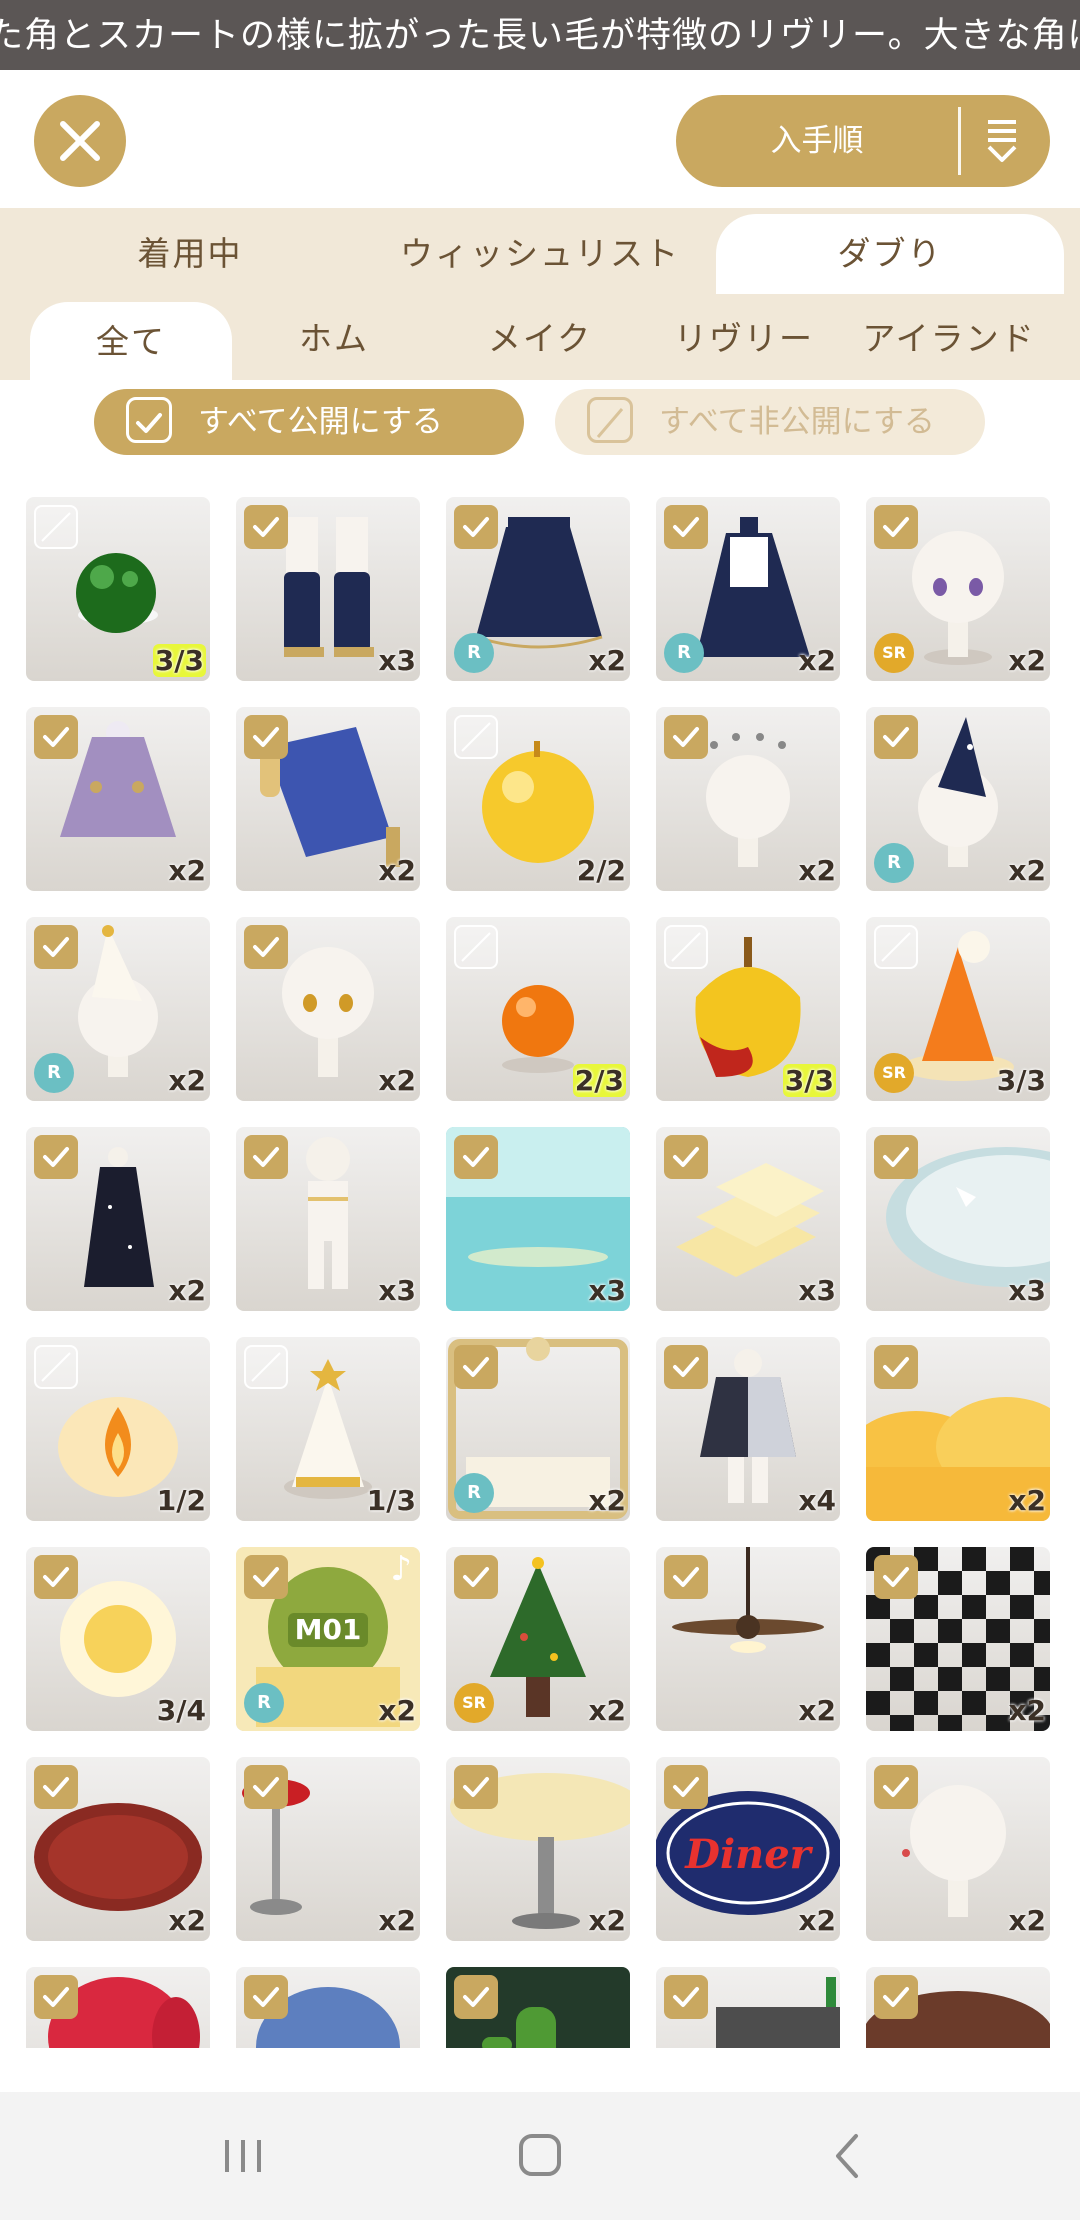 This screenshot has height=2220, width=1080. I want to click on subtab-all: 全て, so click(131, 341).